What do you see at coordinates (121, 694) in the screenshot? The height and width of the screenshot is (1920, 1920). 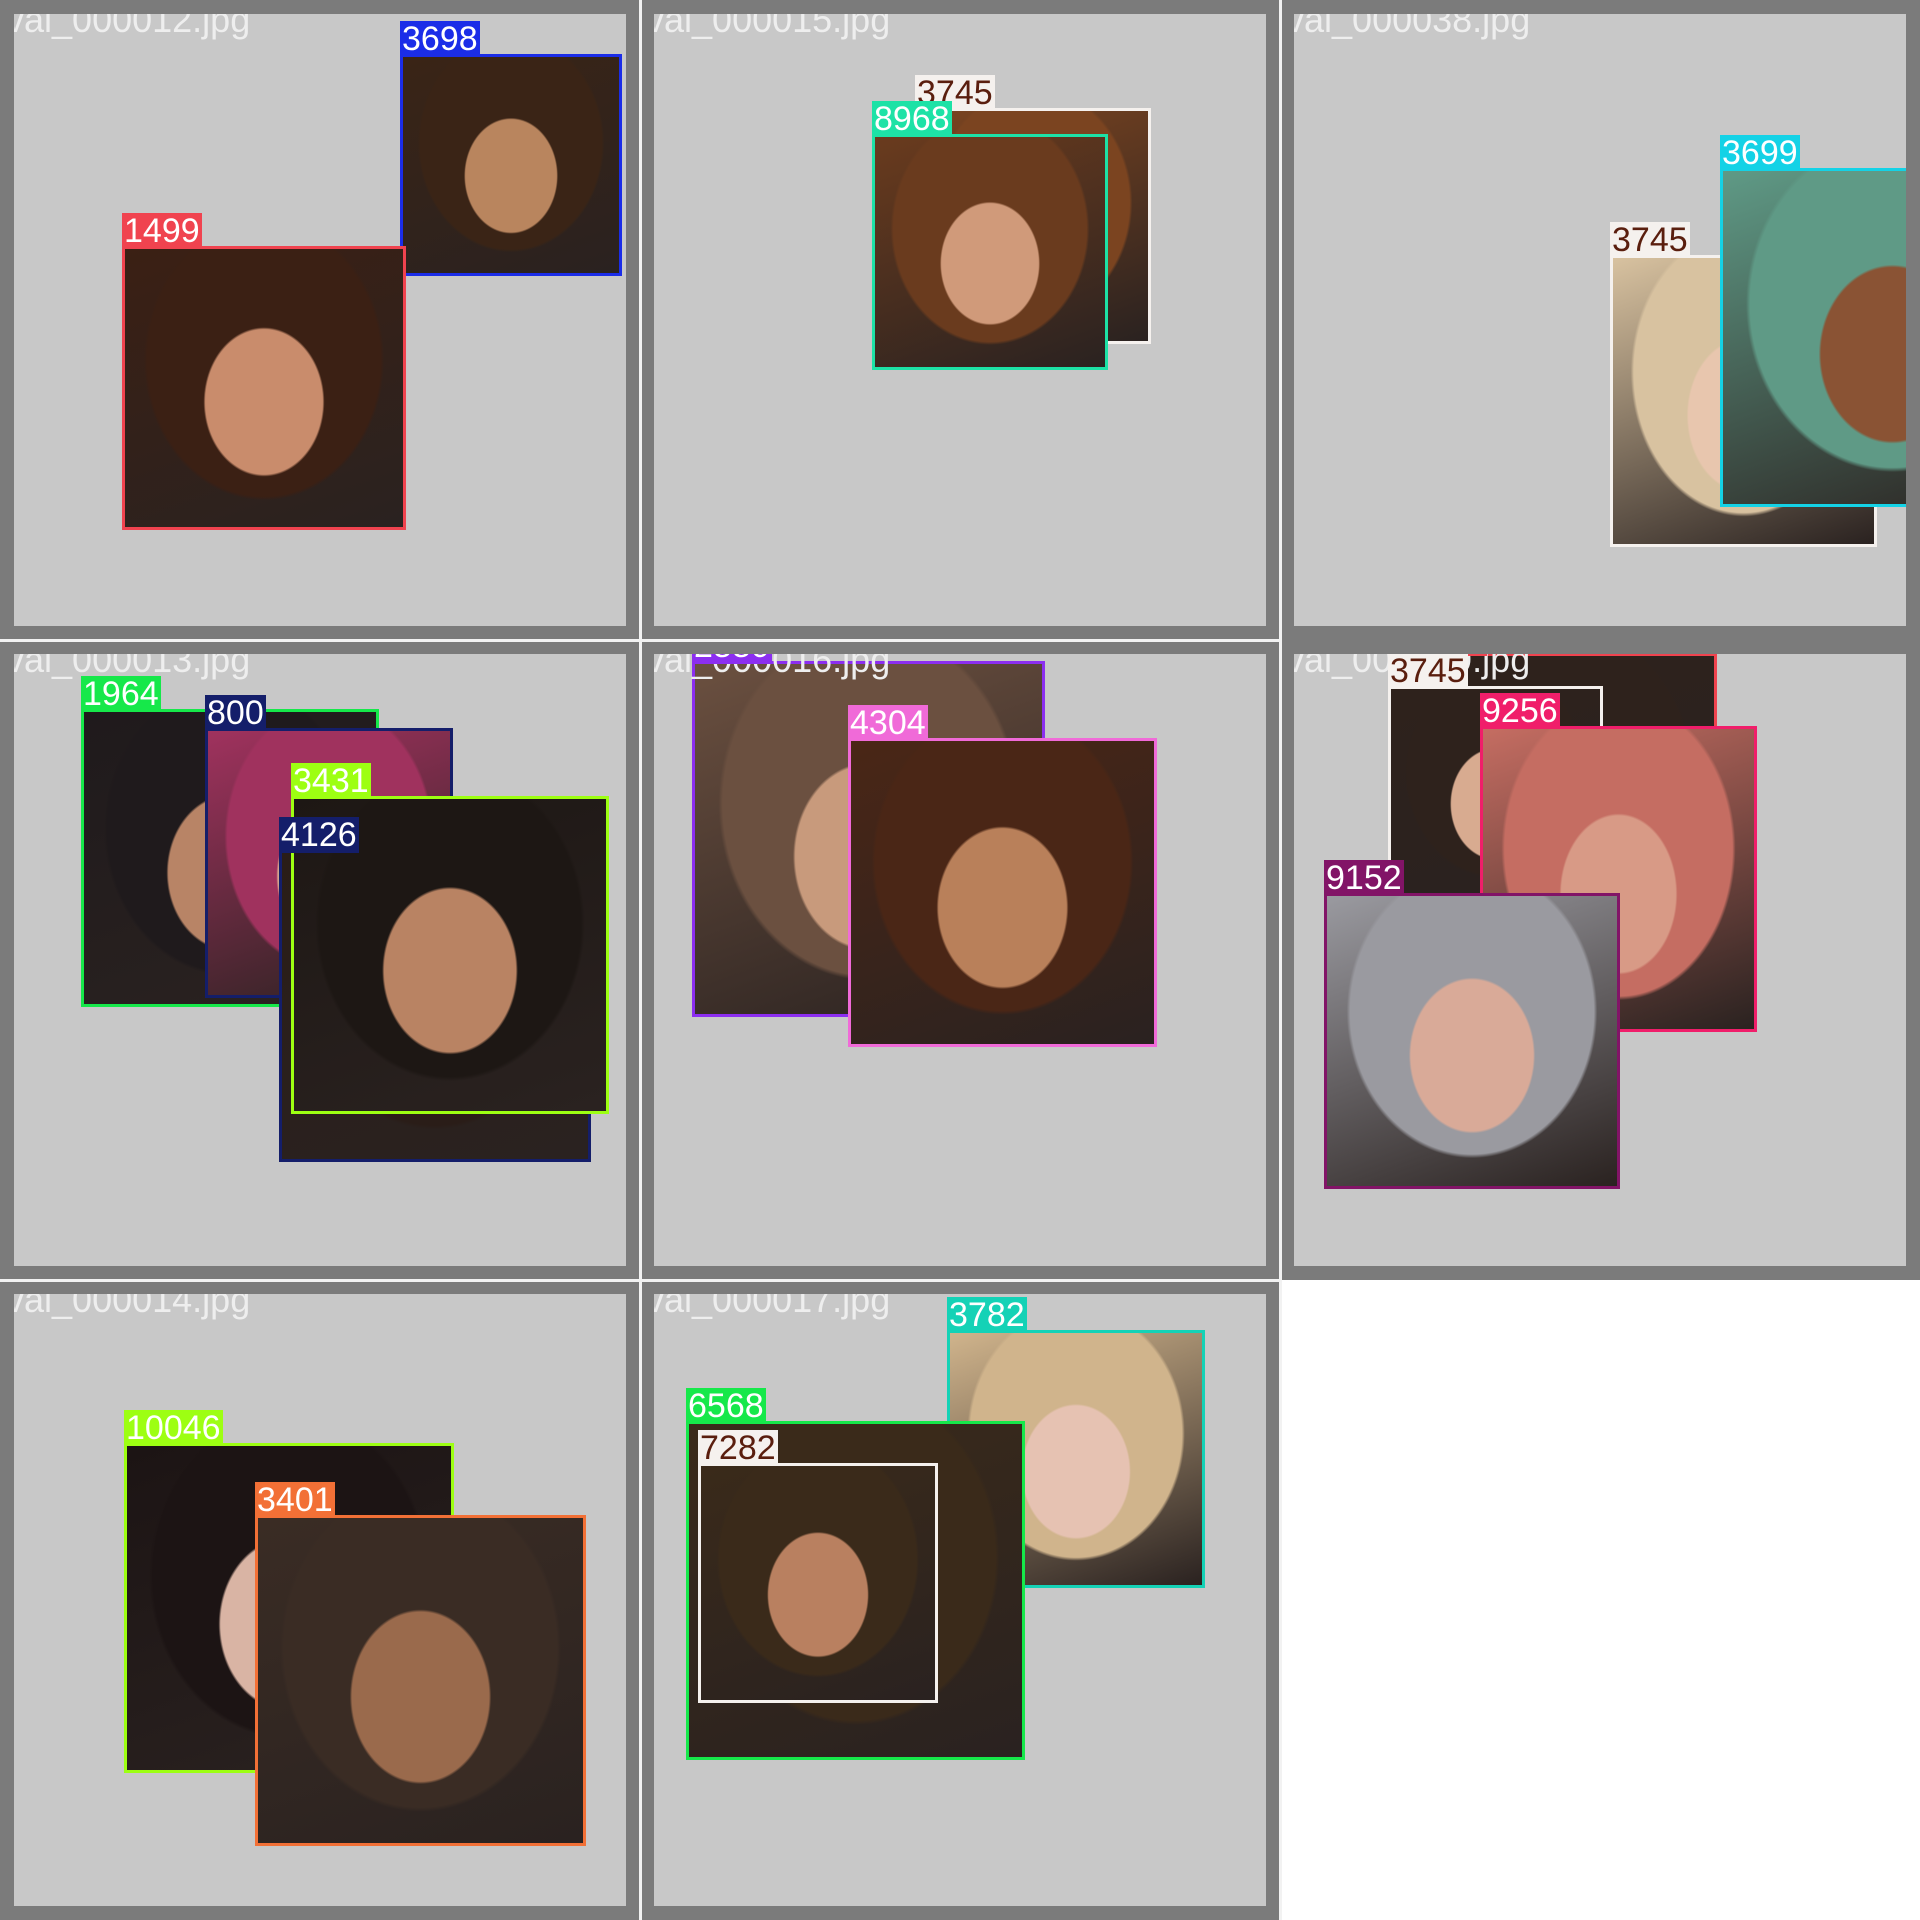 I see `face-id-label: 1964` at bounding box center [121, 694].